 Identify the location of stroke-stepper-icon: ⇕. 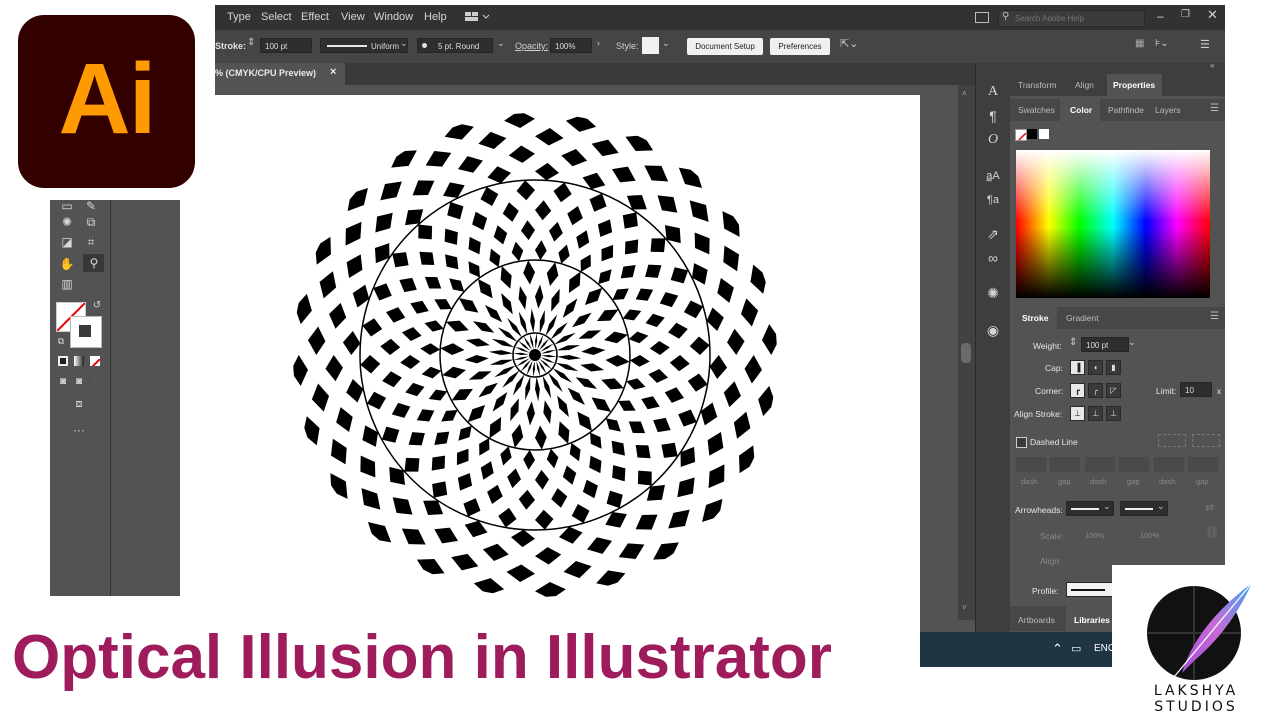
(251, 42).